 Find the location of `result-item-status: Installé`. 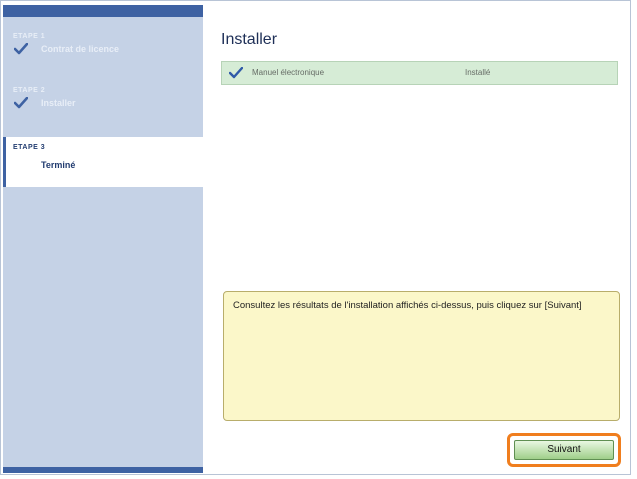

result-item-status: Installé is located at coordinates (478, 72).